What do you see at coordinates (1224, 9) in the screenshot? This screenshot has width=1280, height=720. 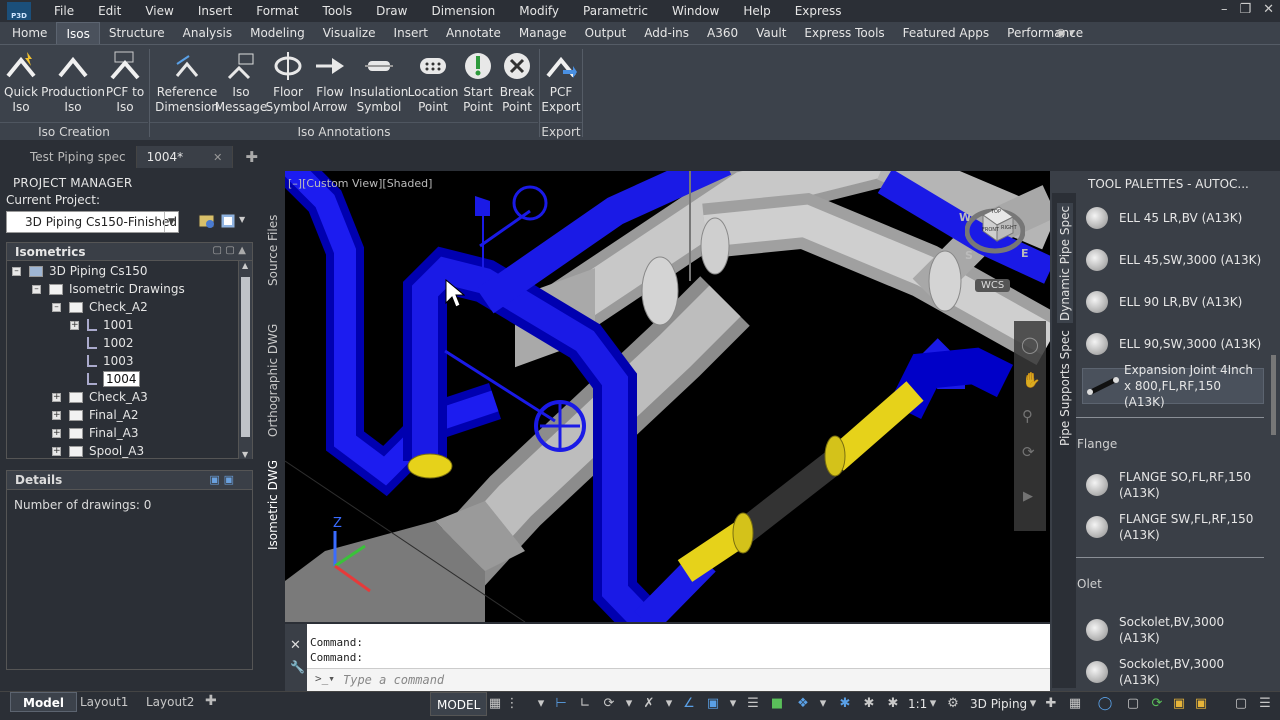 I see `minimize-icon: –` at bounding box center [1224, 9].